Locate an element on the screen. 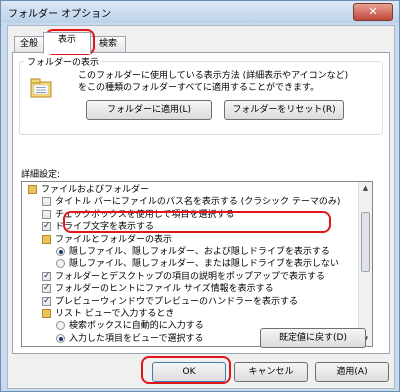 This screenshot has width=400, height=392. cancel-button: キャンセル is located at coordinates (271, 372).